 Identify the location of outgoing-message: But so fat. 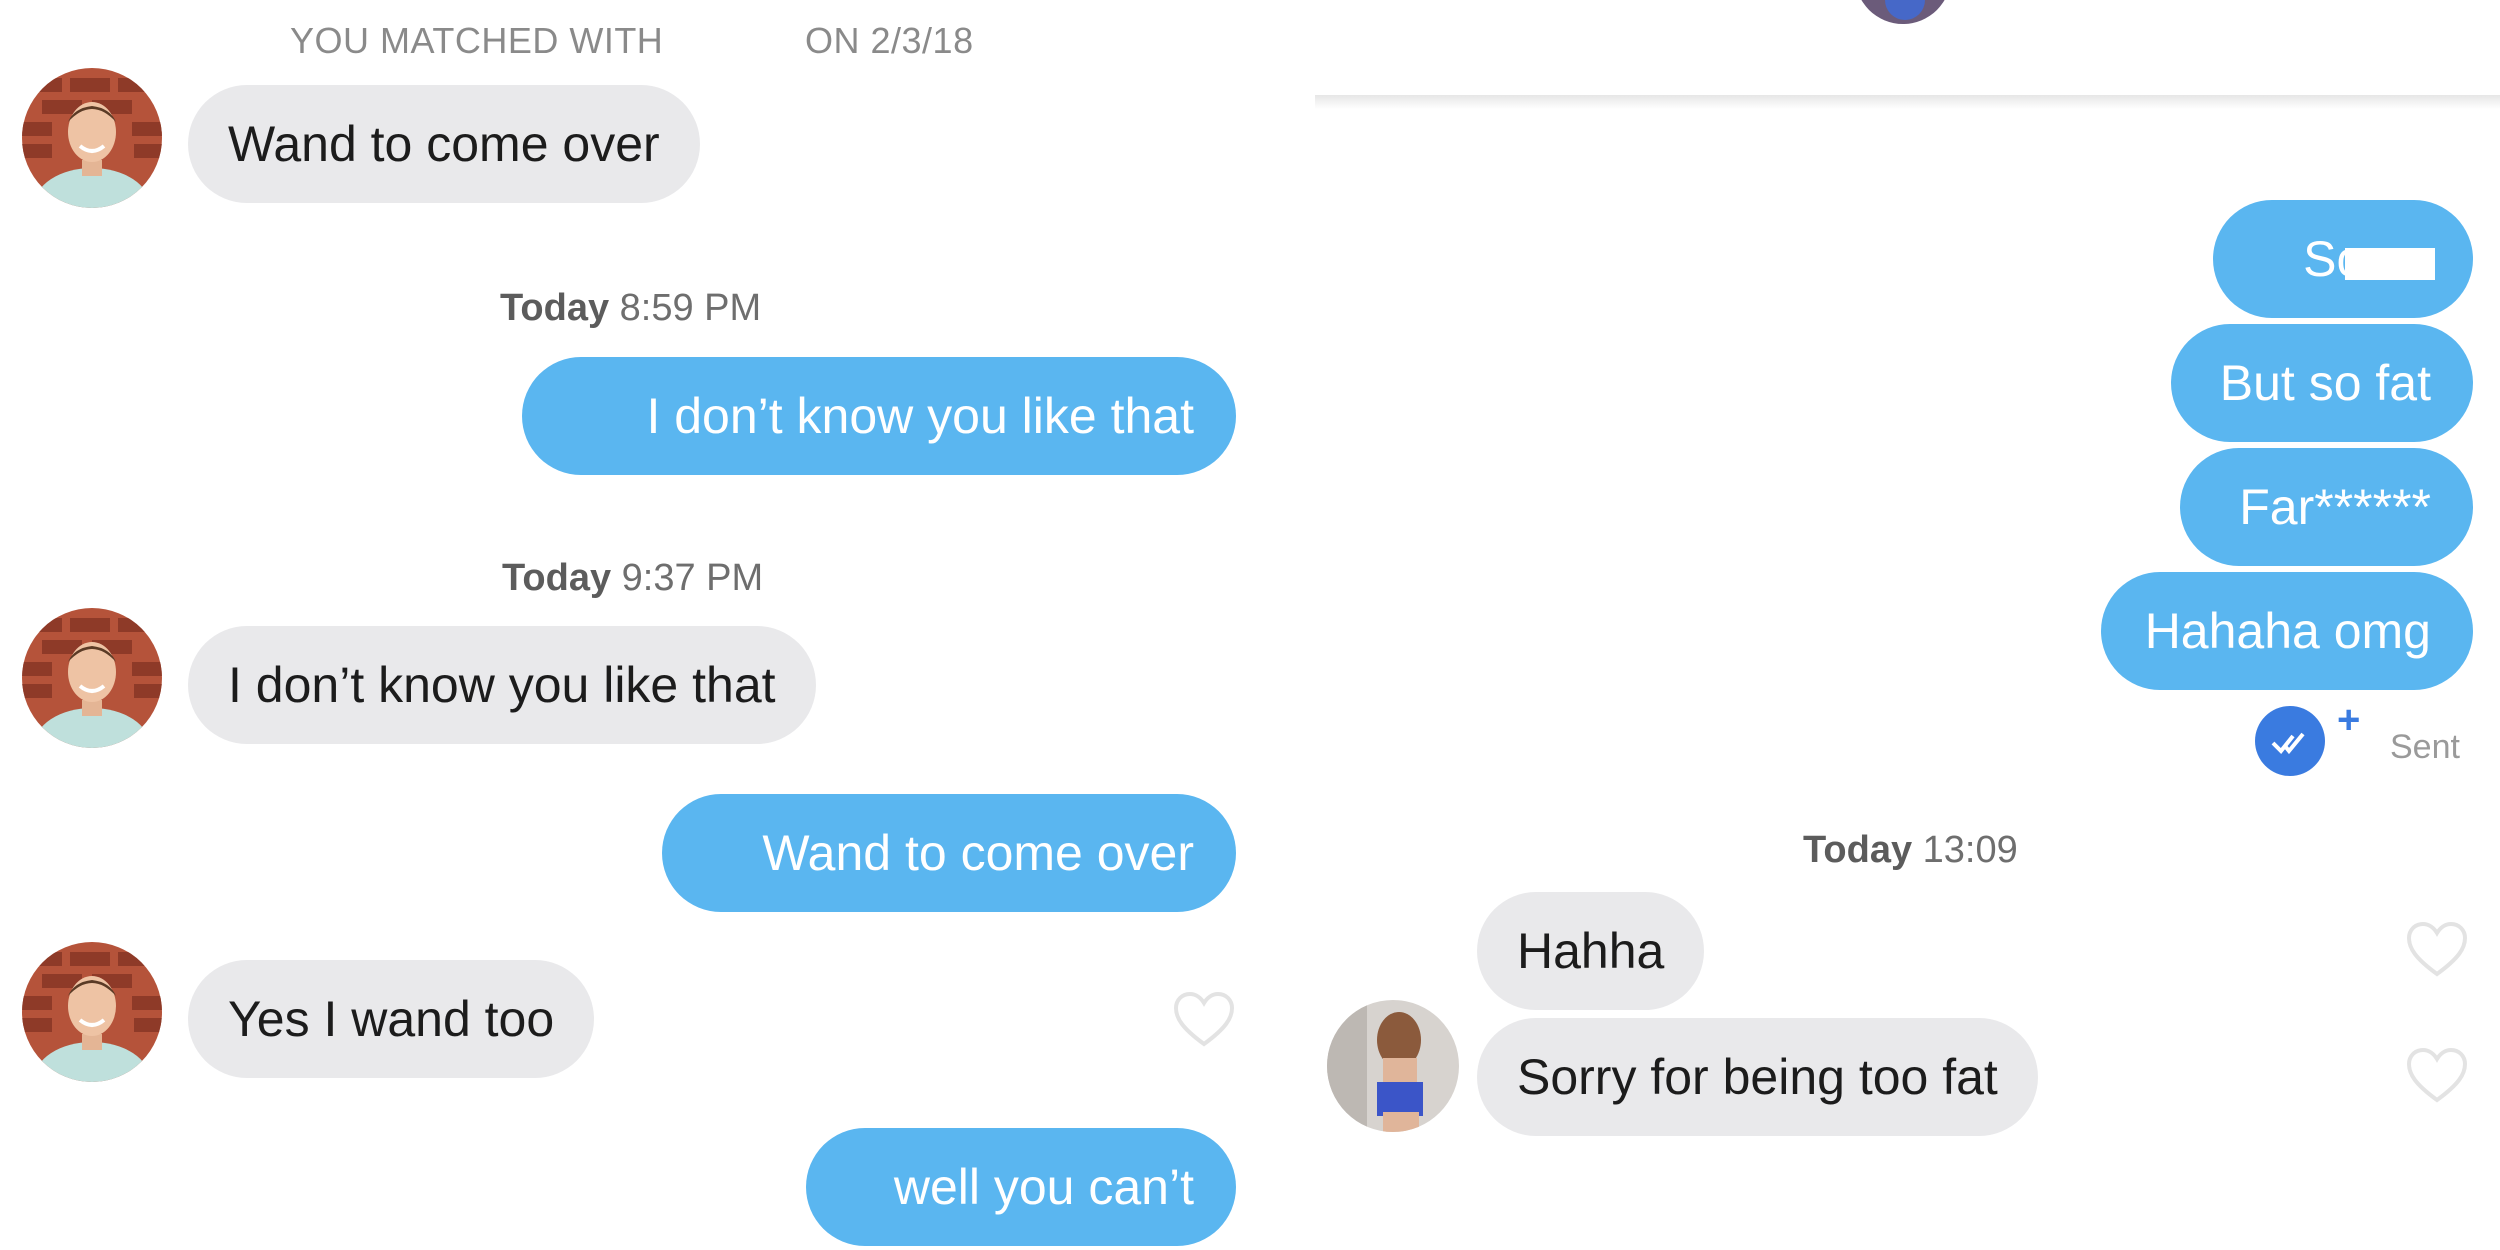
(2322, 383).